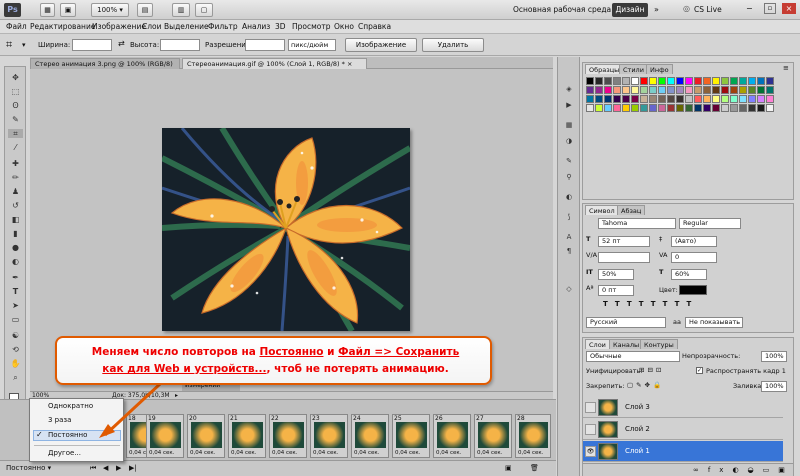  I want to click on loop-option-forever: Постоянно, so click(67, 435).